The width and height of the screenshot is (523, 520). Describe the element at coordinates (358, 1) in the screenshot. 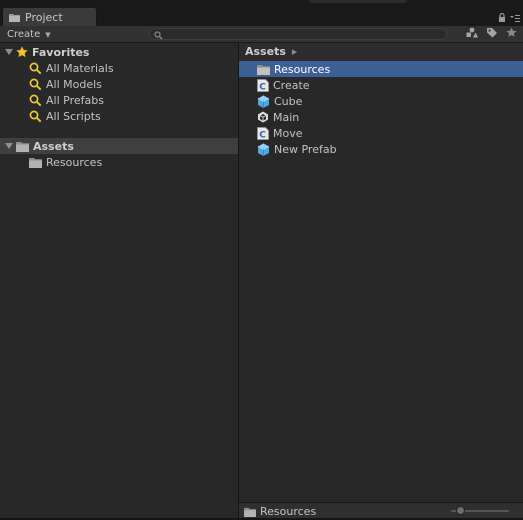

I see `title-bar-notch` at that location.